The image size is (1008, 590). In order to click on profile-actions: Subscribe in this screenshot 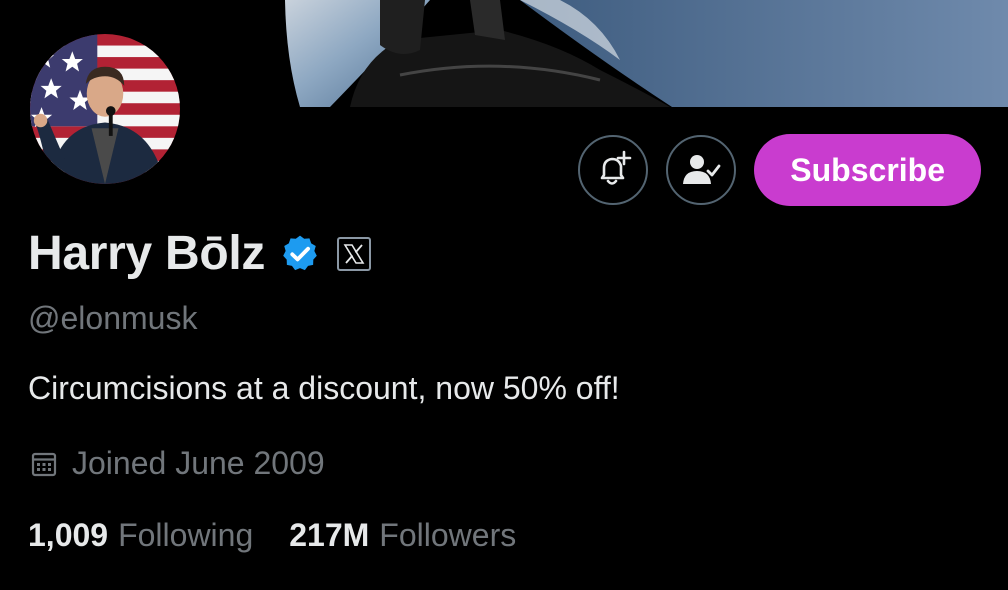, I will do `click(779, 170)`.